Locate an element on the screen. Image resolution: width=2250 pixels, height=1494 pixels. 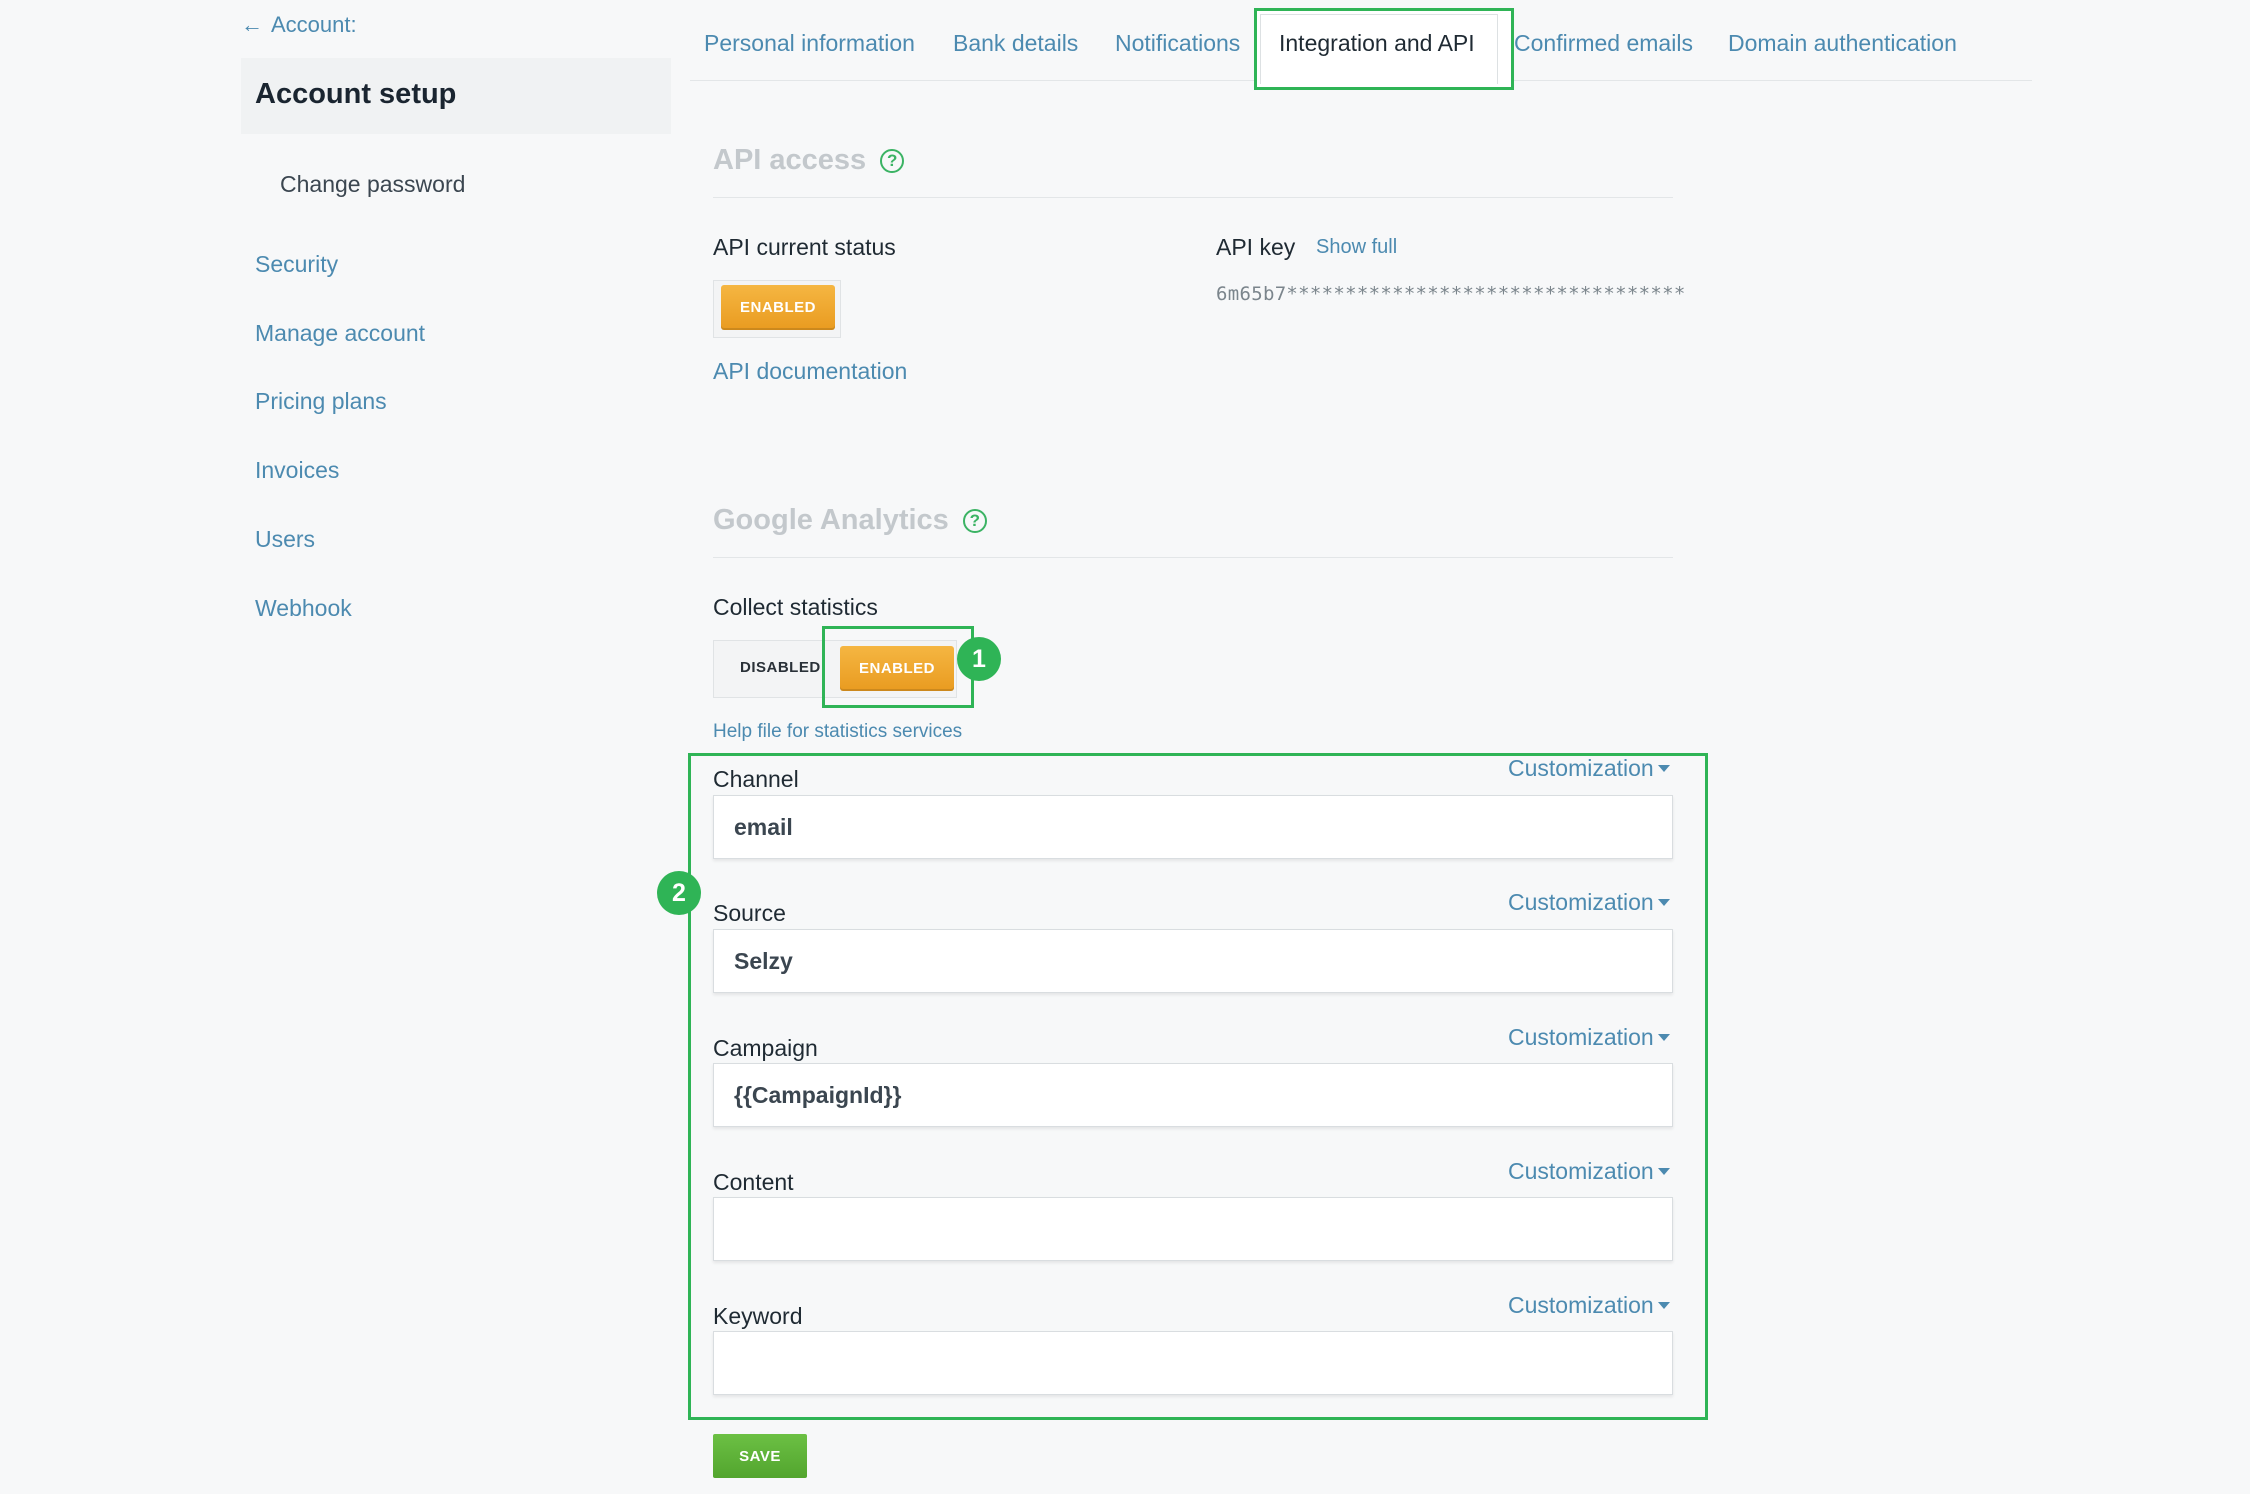
source-customization-dropdown: Customization is located at coordinates (1589, 902).